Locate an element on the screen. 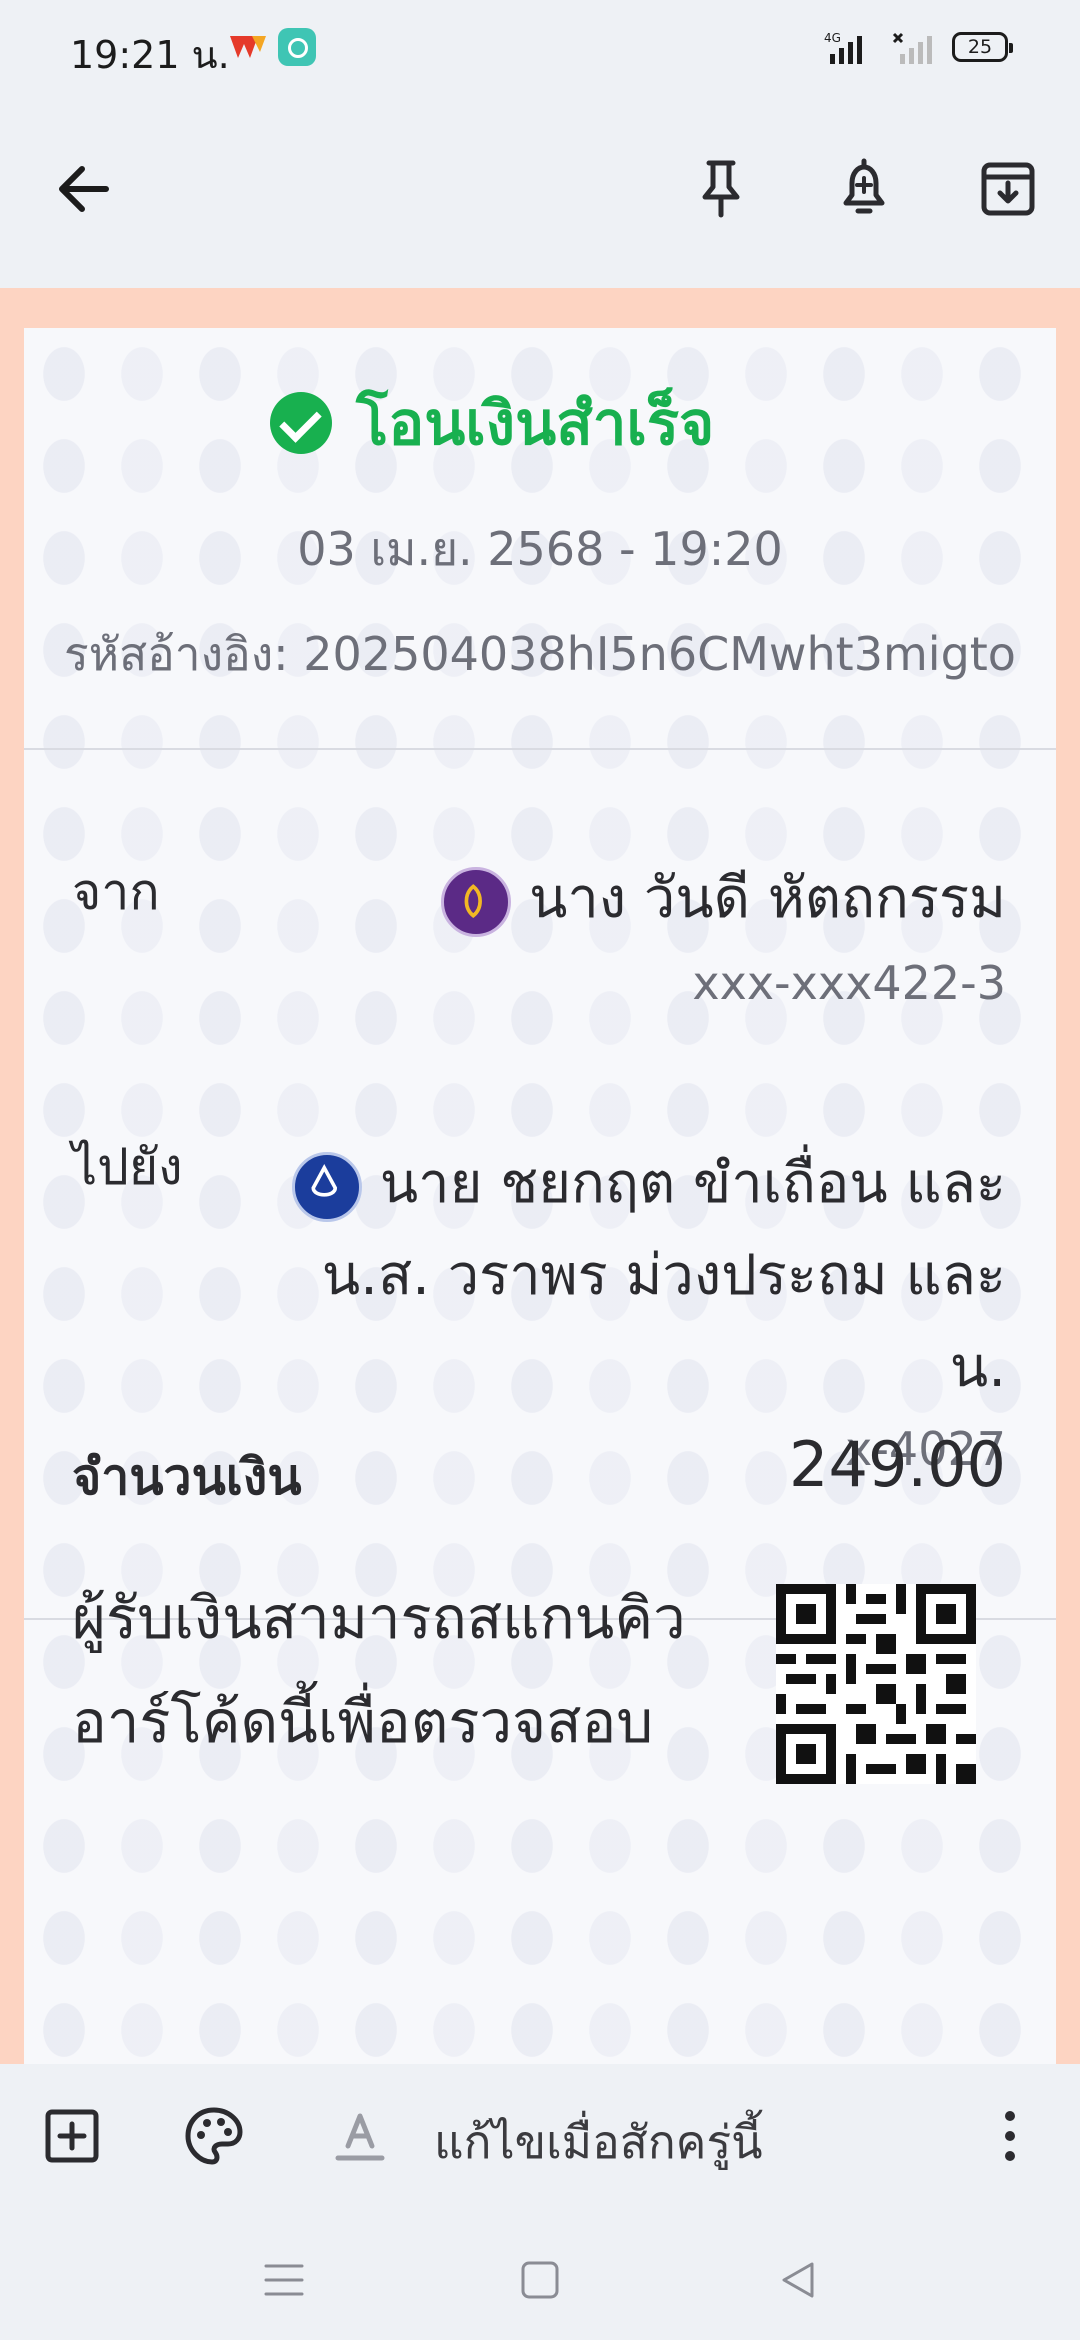 The width and height of the screenshot is (1080, 2340). status-title: โอนเงินสำเร็จ is located at coordinates (535, 423).